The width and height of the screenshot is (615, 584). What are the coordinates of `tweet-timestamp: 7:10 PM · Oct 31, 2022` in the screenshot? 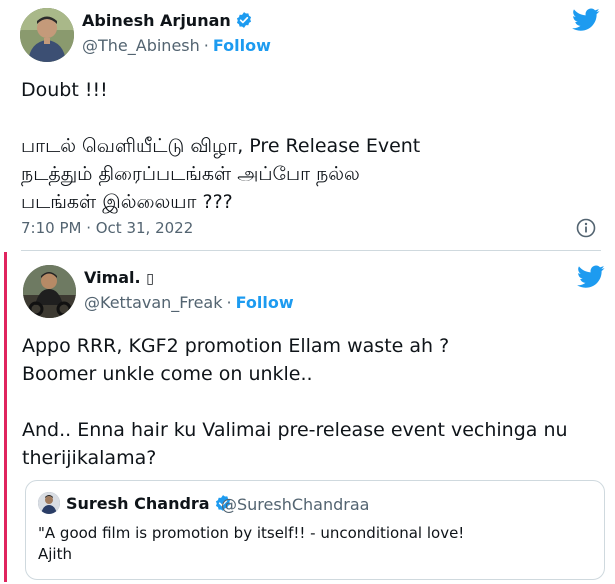 It's located at (107, 228).